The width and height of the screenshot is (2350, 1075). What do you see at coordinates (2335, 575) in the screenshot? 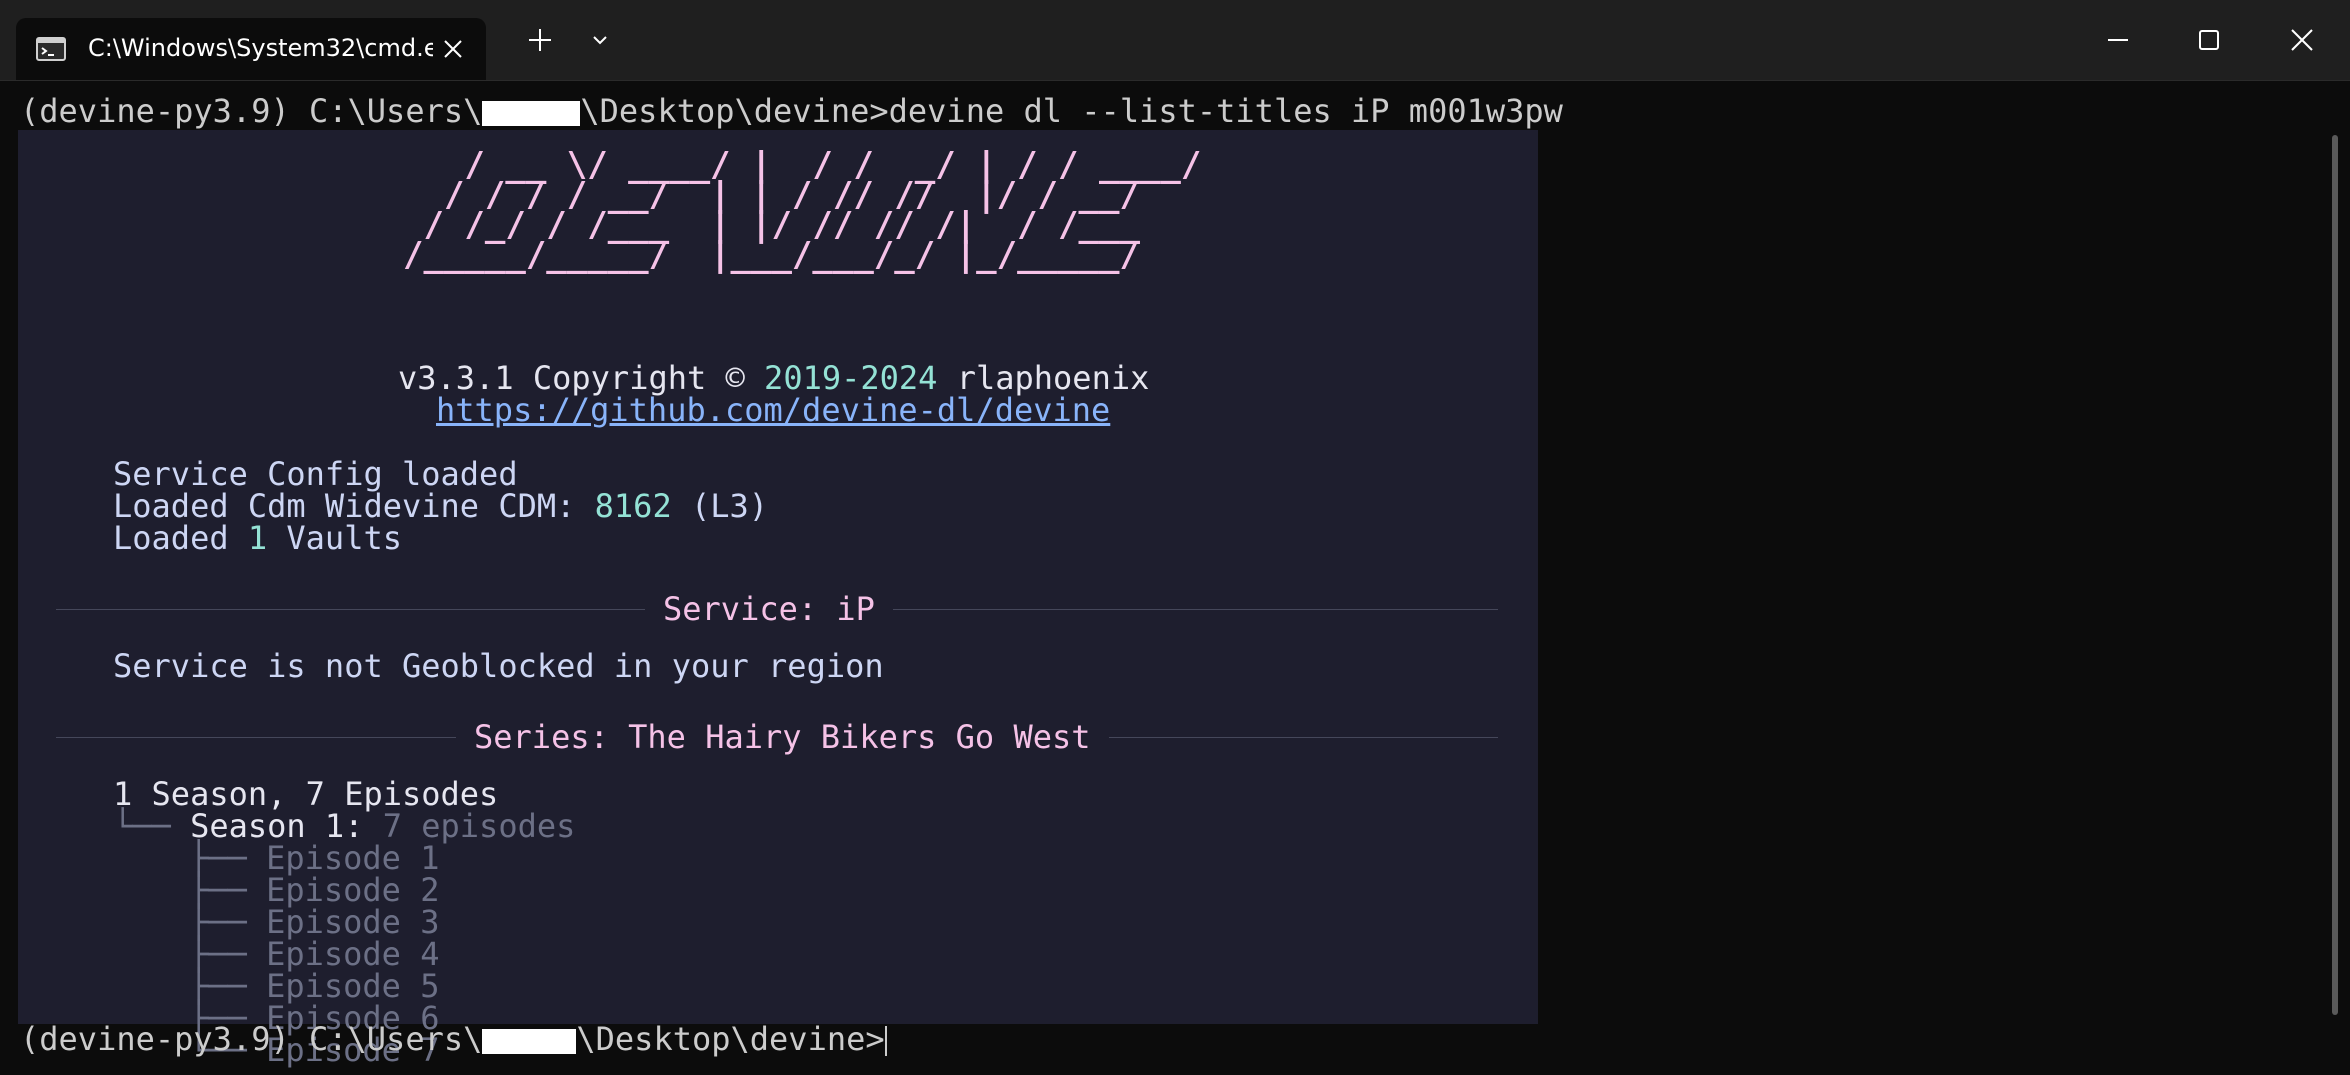
I see `scrollbar` at bounding box center [2335, 575].